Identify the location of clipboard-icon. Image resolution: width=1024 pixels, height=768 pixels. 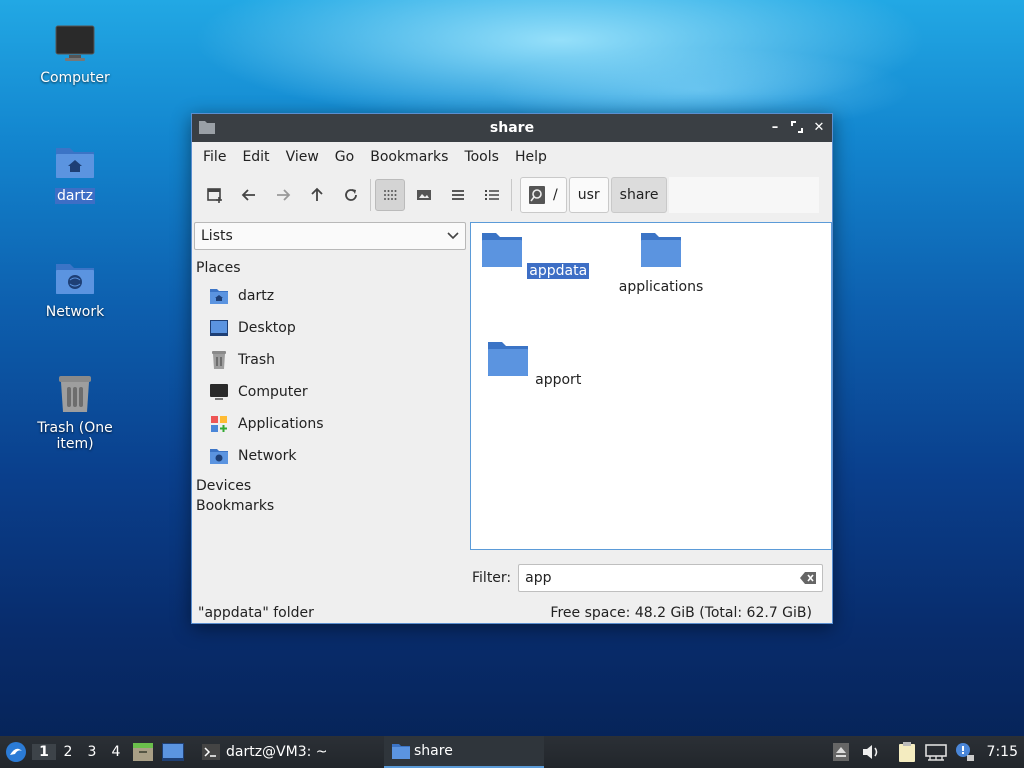
(907, 752).